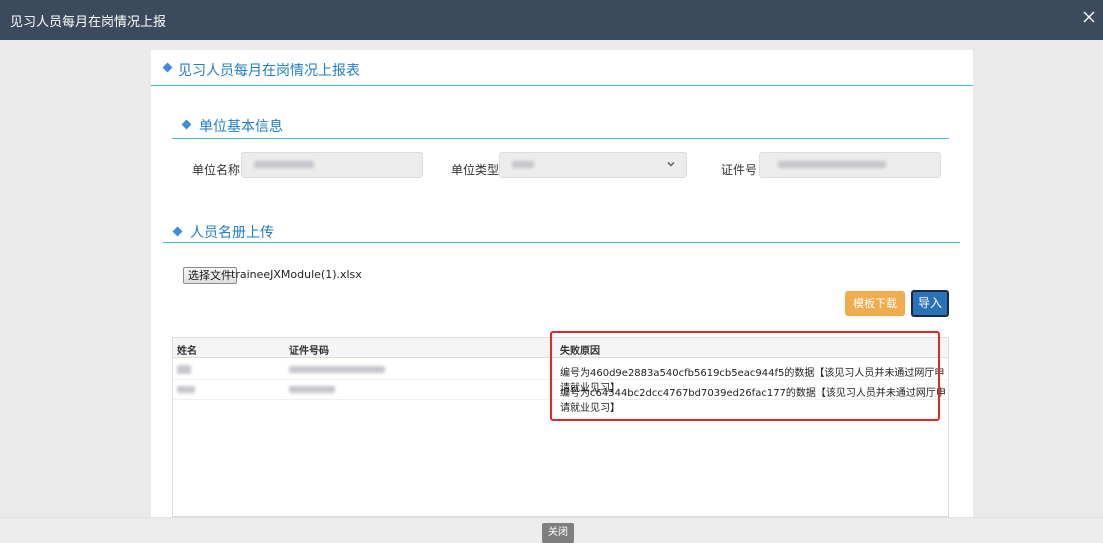 The height and width of the screenshot is (543, 1103). What do you see at coordinates (745, 376) in the screenshot?
I see `highlight-box` at bounding box center [745, 376].